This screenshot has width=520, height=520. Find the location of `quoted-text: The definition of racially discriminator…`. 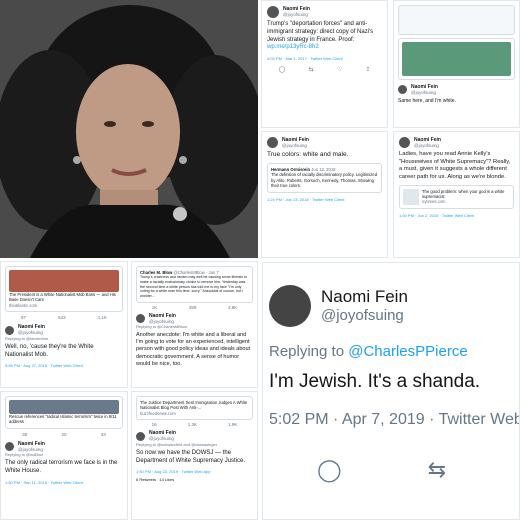

quoted-text: The definition of racially discriminator… is located at coordinates (324, 180).